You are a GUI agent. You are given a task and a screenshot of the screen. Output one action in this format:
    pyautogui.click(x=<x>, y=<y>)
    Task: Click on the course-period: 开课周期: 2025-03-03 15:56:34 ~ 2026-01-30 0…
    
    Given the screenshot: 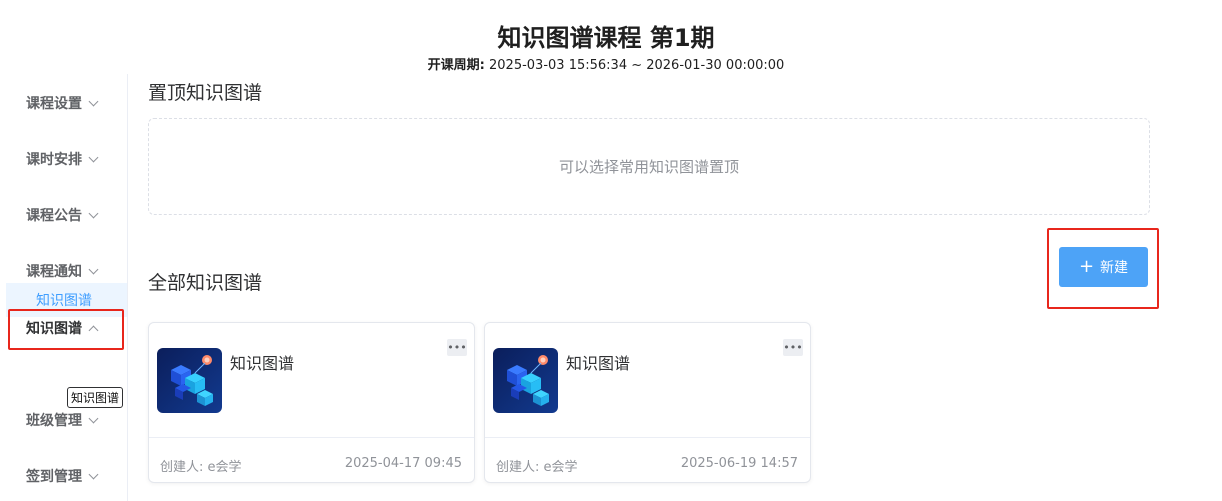 What is the action you would take?
    pyautogui.click(x=606, y=63)
    